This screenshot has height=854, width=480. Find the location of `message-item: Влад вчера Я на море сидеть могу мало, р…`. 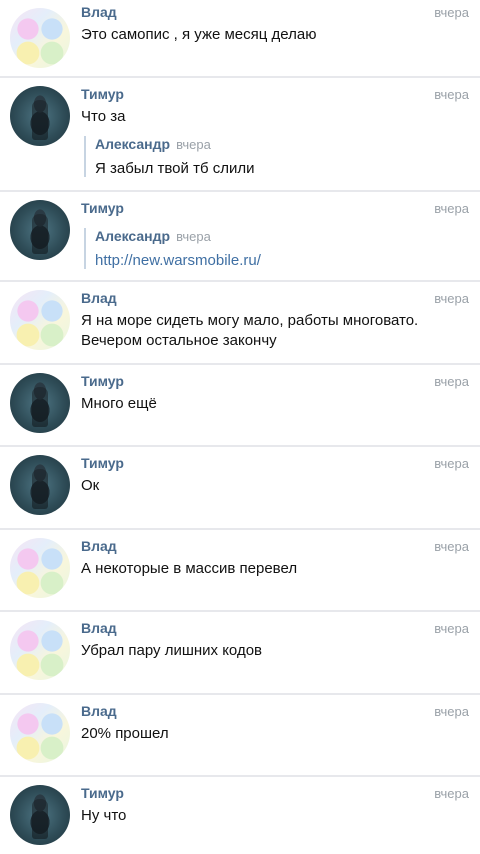

message-item: Влад вчера Я на море сидеть могу мало, р… is located at coordinates (240, 323).